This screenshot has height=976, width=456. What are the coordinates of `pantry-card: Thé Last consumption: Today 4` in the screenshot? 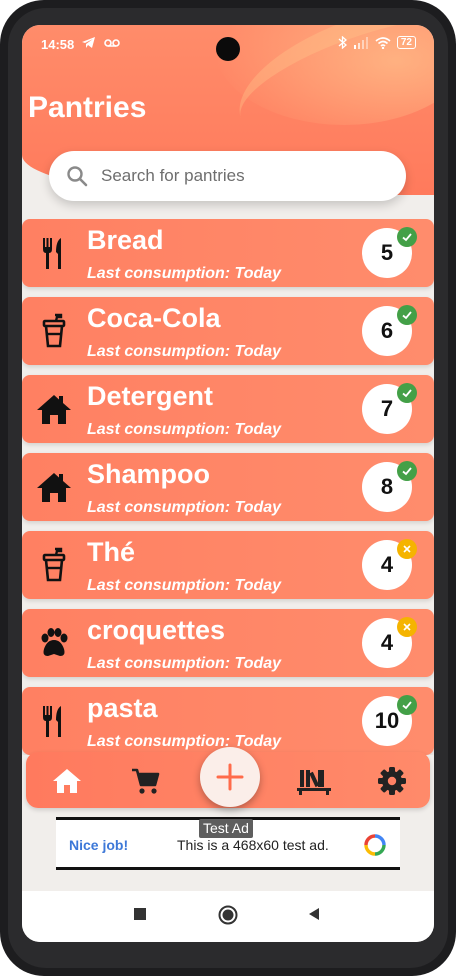 It's located at (228, 565).